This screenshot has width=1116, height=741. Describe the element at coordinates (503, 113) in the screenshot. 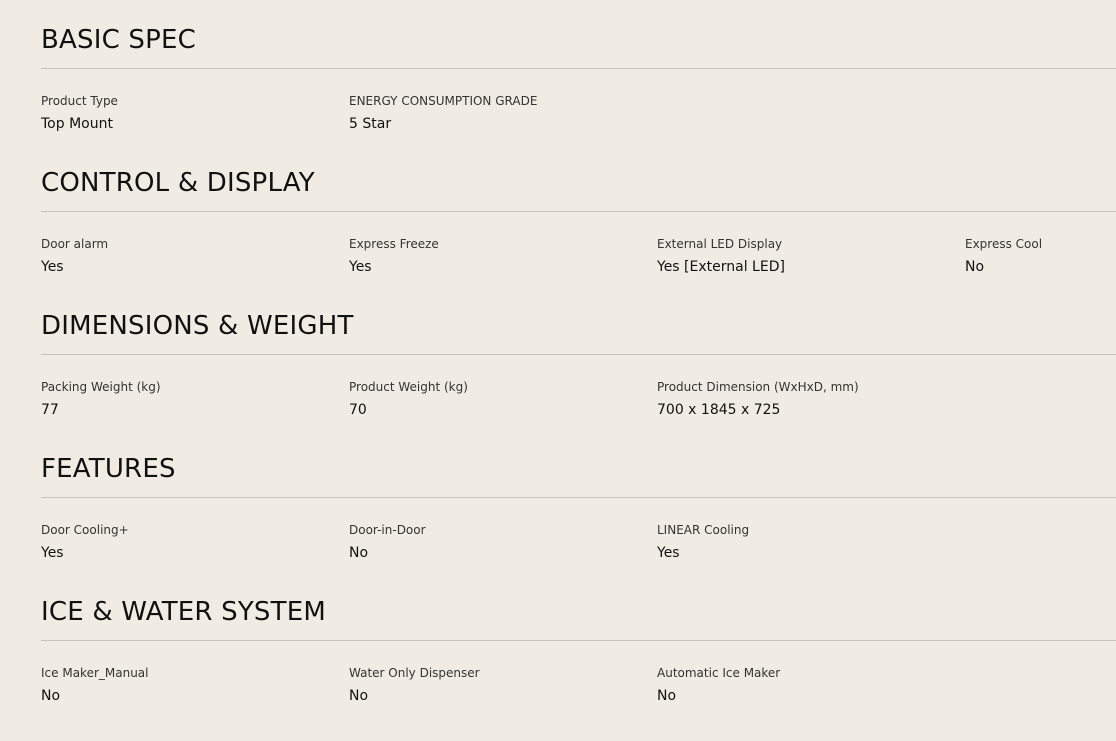

I see `spec-item-energy-consumption-grade: ENERGY CONSUMPTION GRADE 5 Star` at that location.